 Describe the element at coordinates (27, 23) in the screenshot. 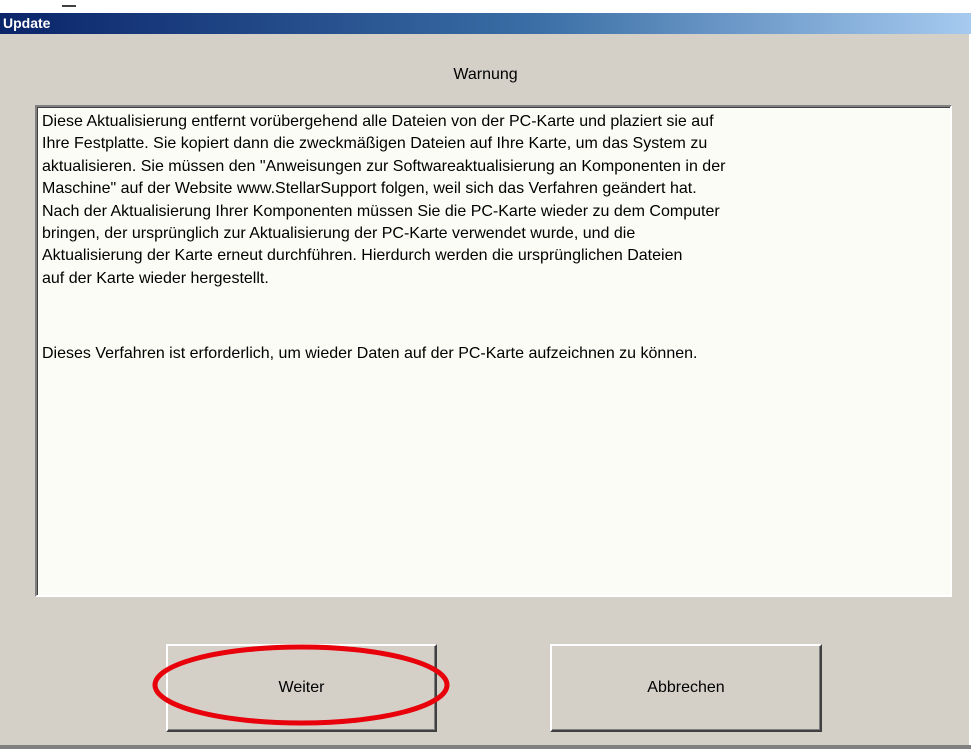

I see `window-title: Update` at that location.